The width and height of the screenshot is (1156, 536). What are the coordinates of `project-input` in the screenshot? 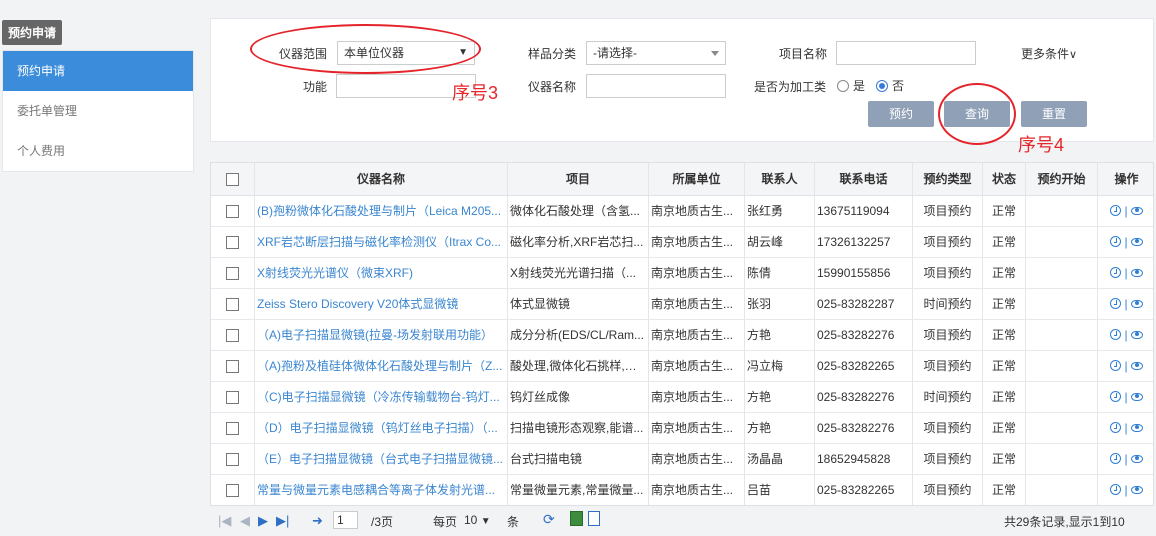 It's located at (906, 53).